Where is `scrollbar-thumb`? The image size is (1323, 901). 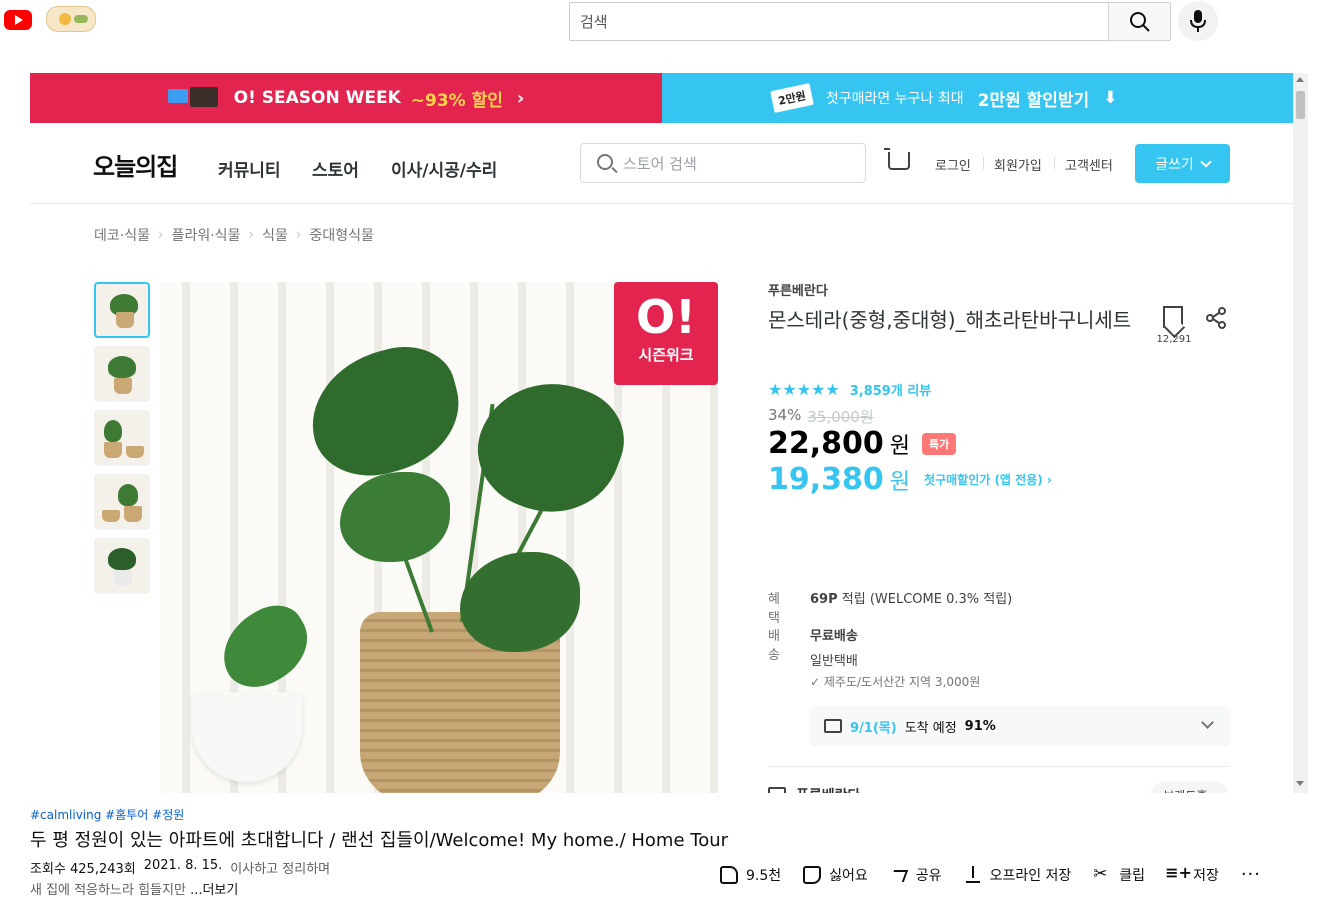 scrollbar-thumb is located at coordinates (1300, 105).